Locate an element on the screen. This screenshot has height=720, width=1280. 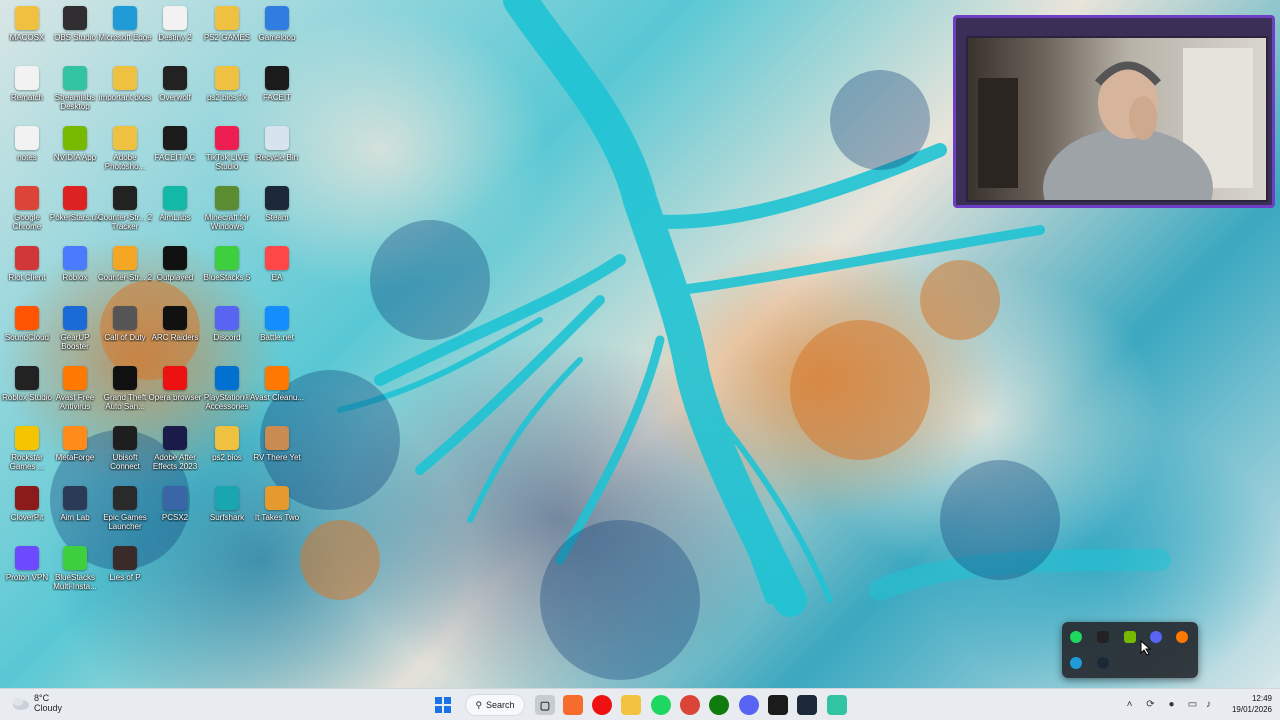
desktop-icon: Rematch is located at coordinates (27, 95).